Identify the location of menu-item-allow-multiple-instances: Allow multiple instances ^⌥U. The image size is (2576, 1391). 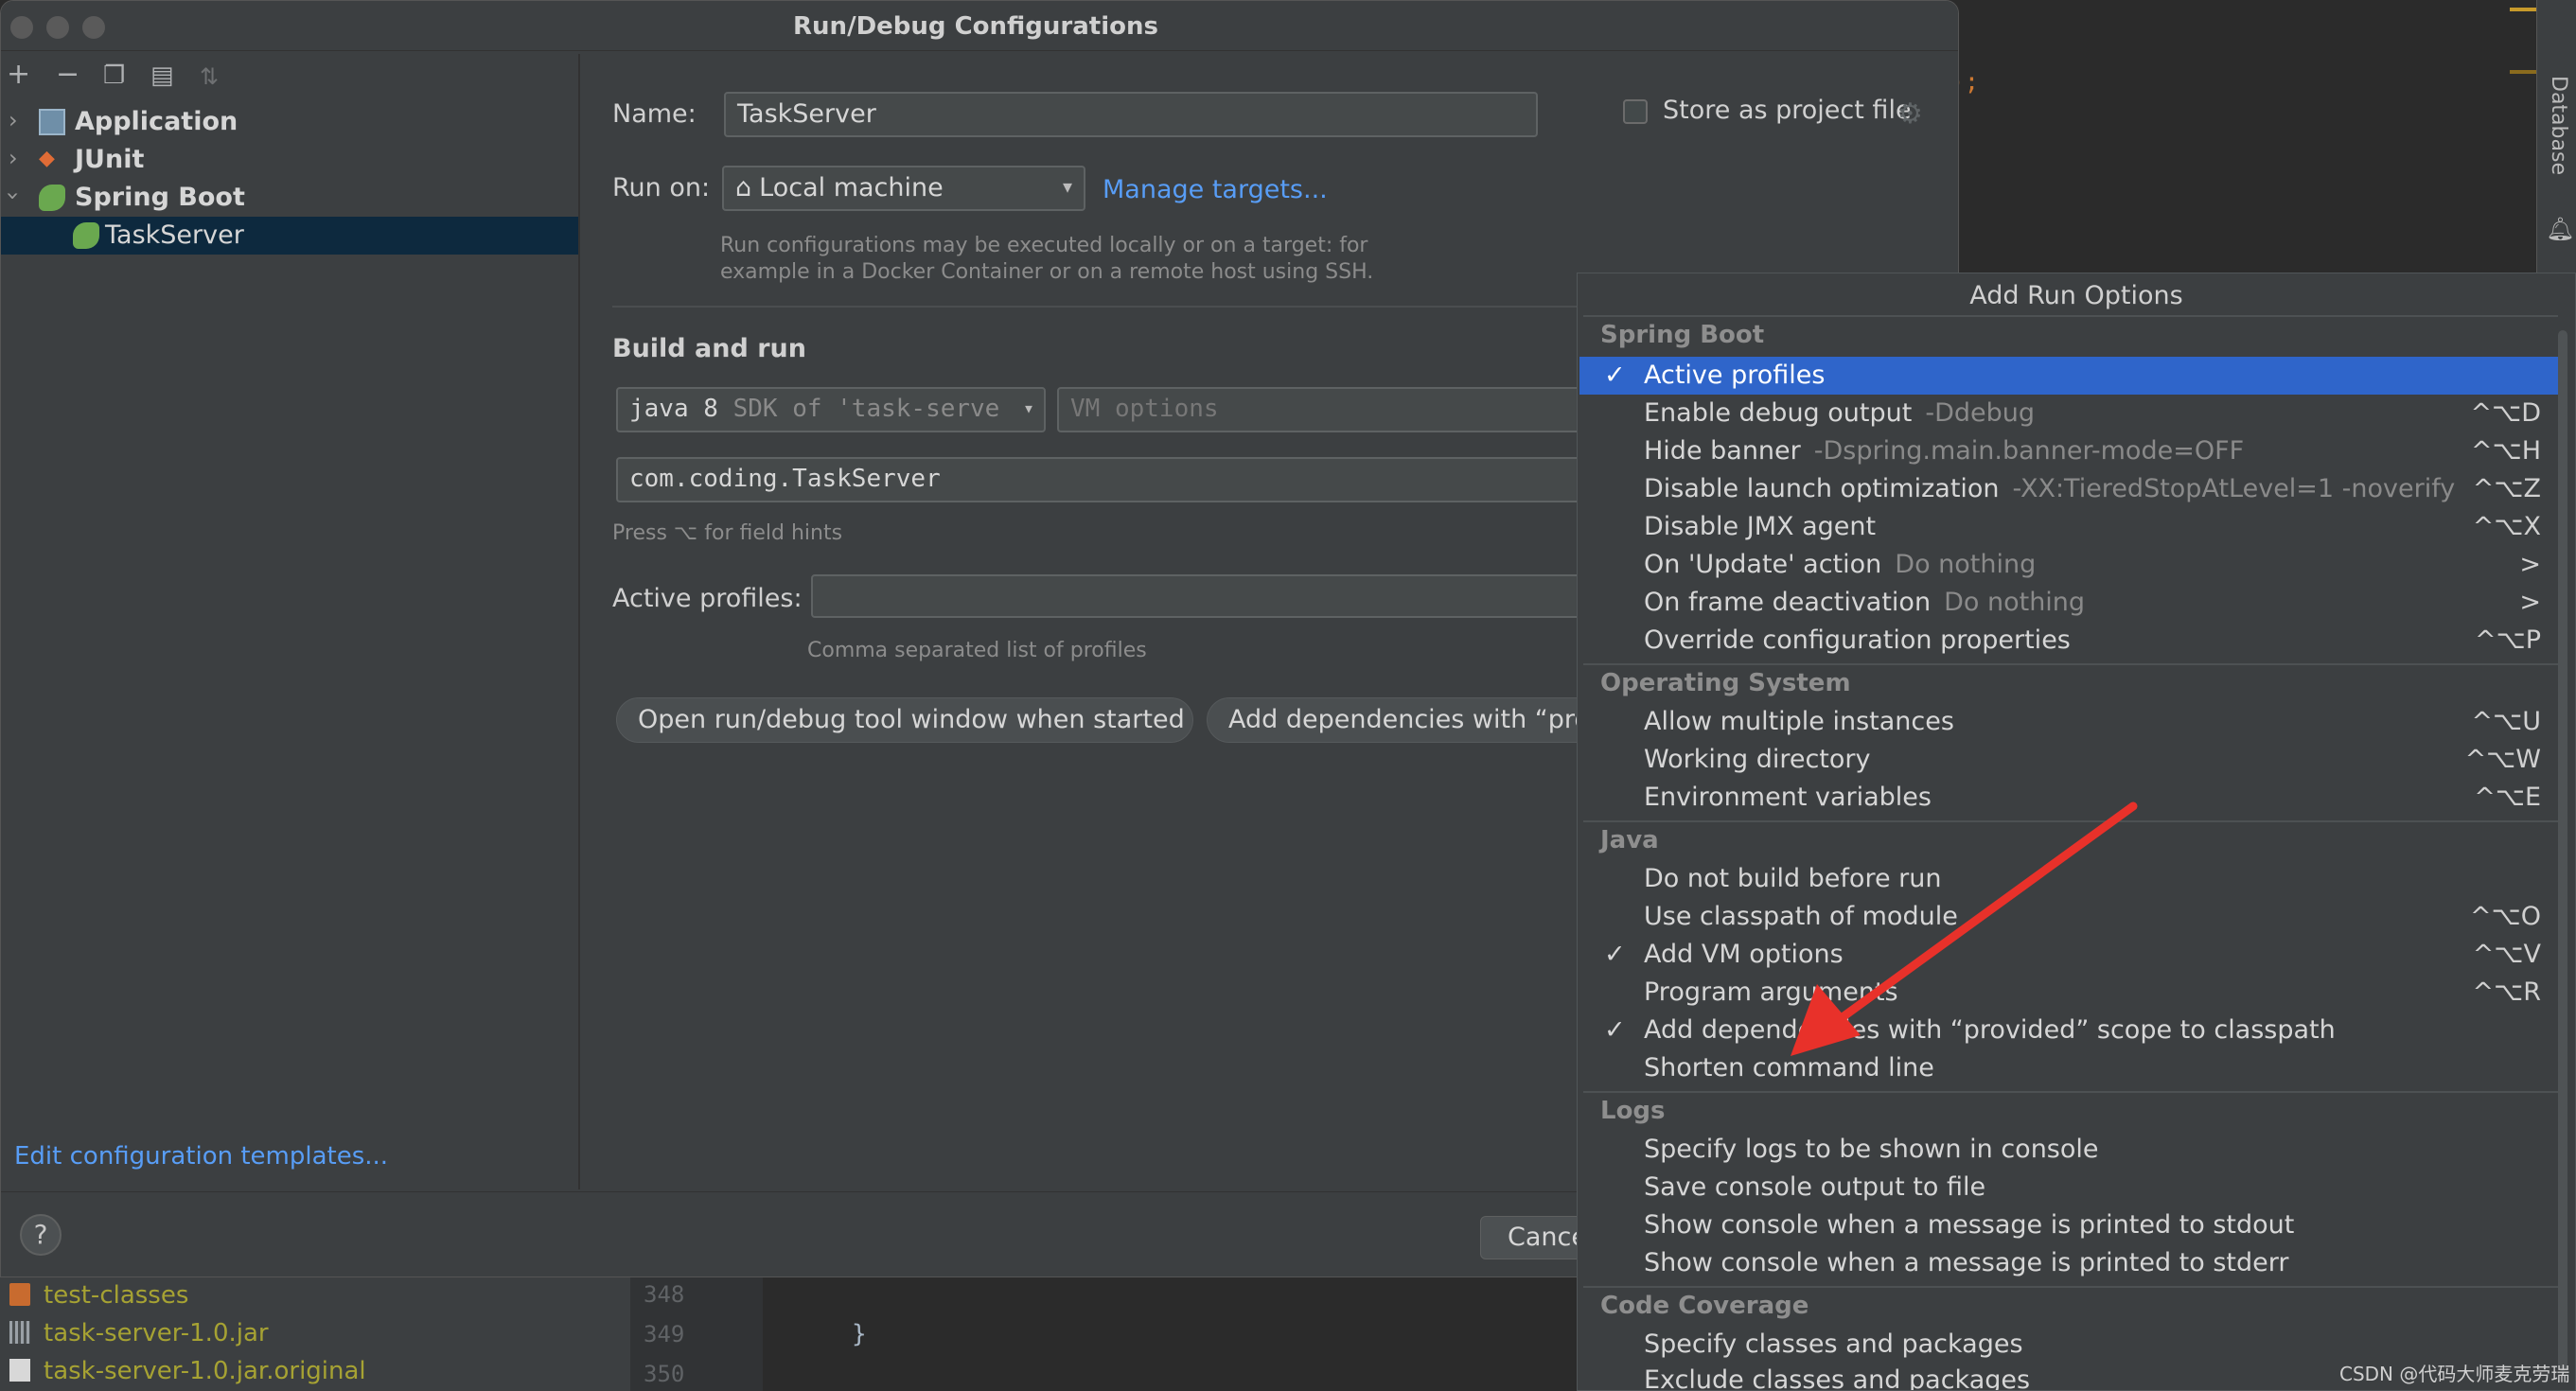
(2069, 722).